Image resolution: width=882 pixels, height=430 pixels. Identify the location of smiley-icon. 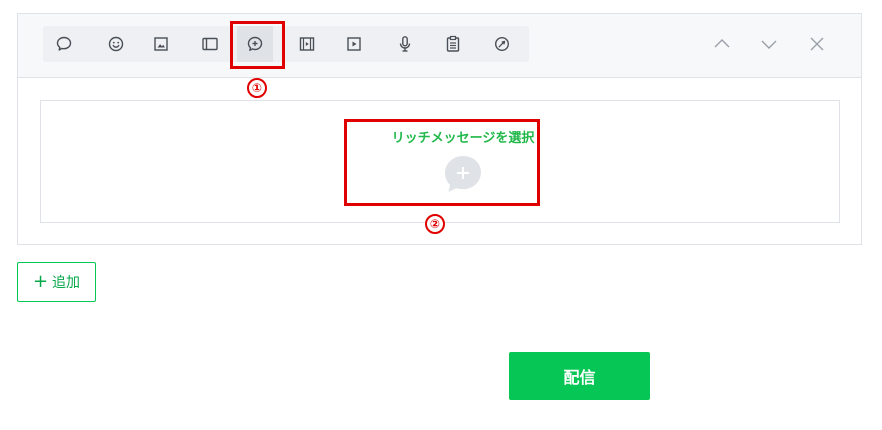
(116, 44).